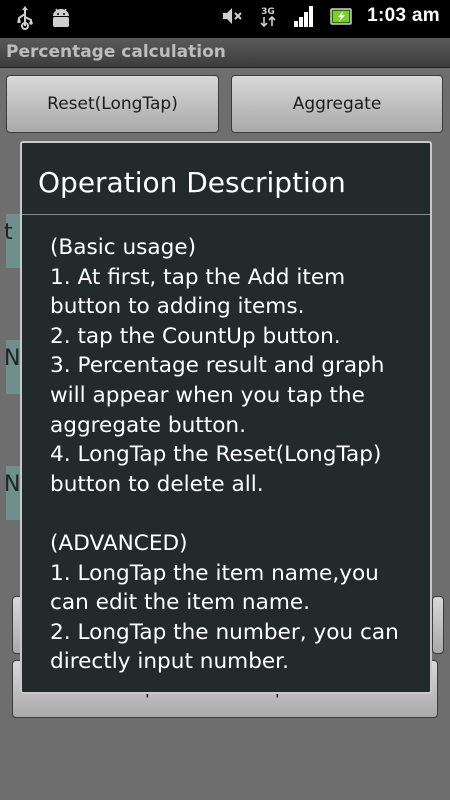 The image size is (450, 800). What do you see at coordinates (268, 17) in the screenshot?
I see `network-3g-icon: 3G` at bounding box center [268, 17].